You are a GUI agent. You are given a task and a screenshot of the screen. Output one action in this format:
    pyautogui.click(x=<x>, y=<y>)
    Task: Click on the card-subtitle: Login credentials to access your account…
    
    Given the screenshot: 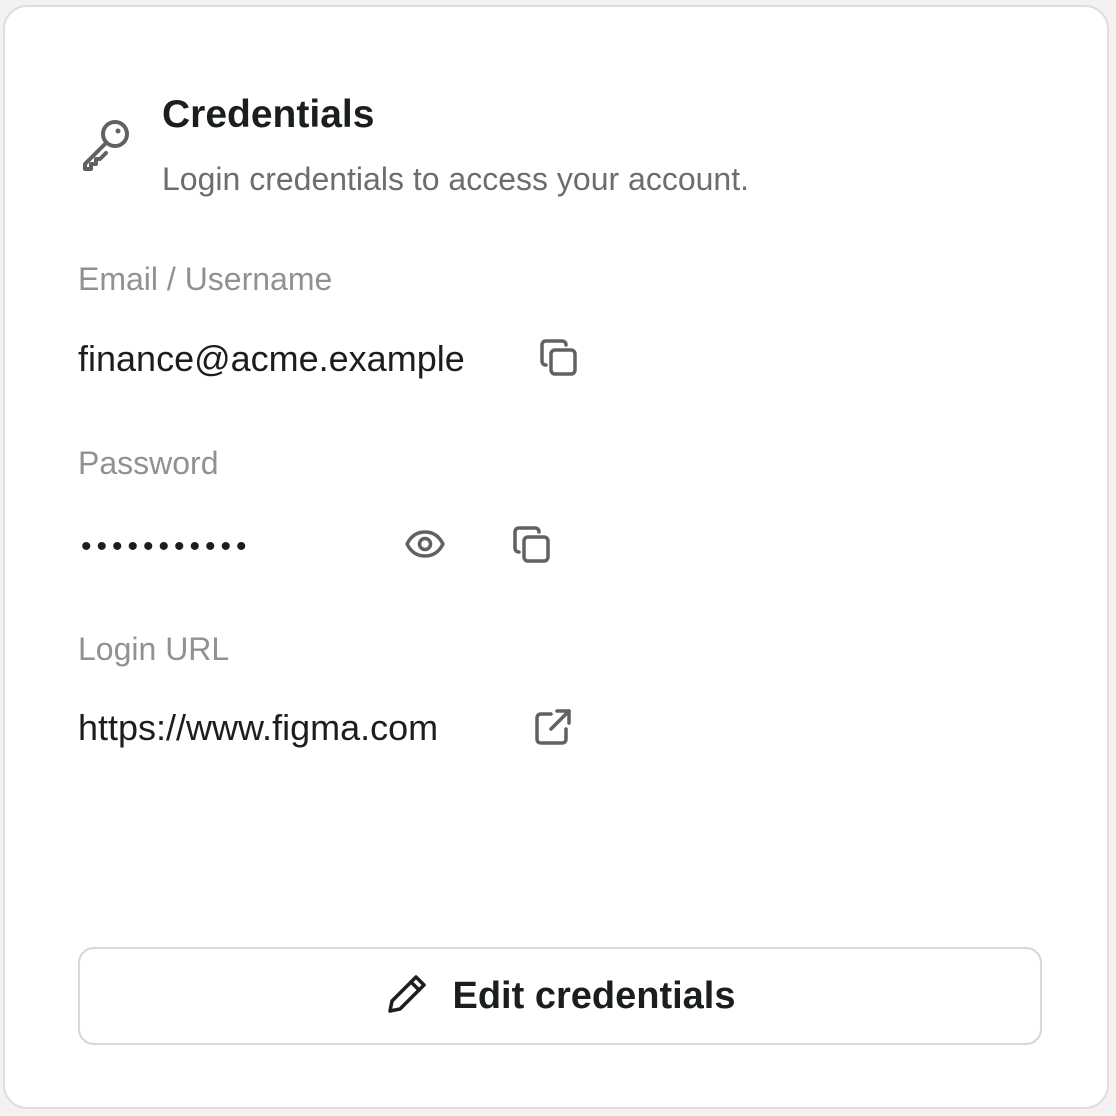 What is the action you would take?
    pyautogui.click(x=455, y=179)
    